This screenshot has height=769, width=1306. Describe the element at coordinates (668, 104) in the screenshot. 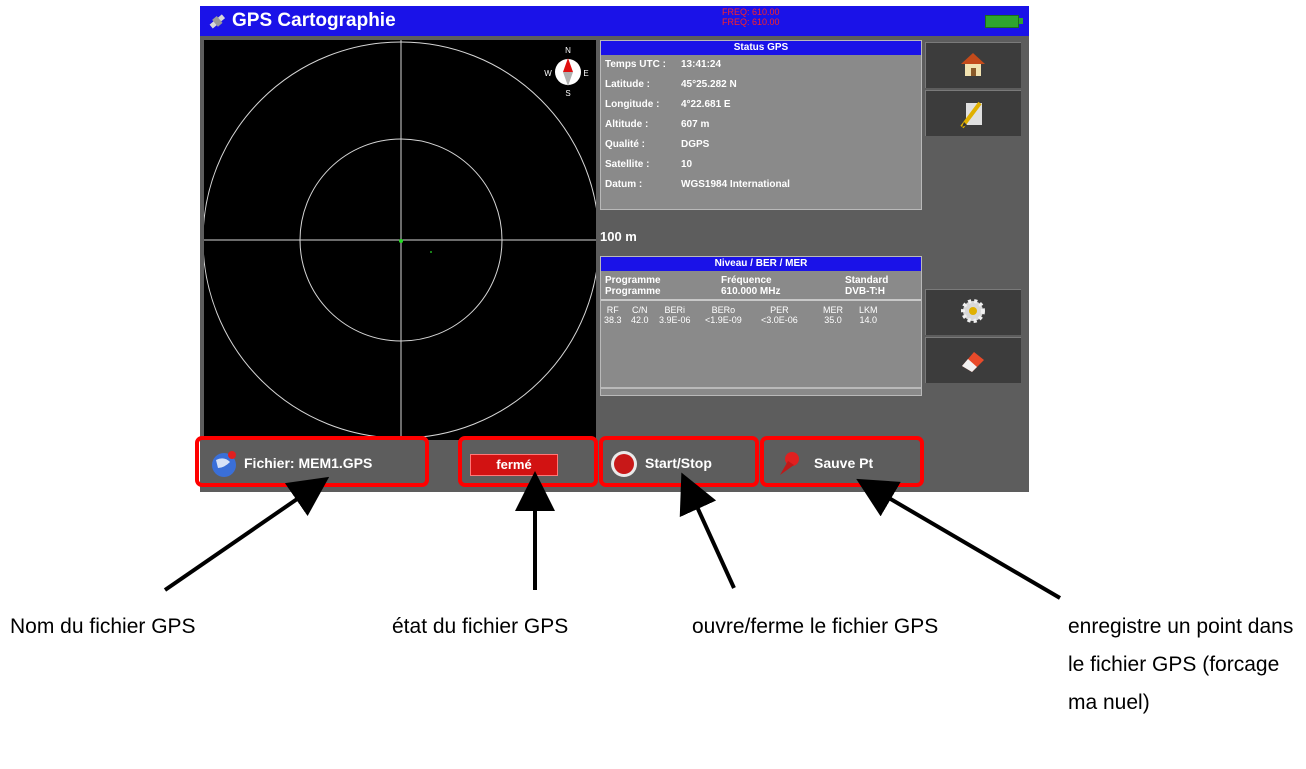

I see `status-row: Longitude : 4°22.681 E` at that location.